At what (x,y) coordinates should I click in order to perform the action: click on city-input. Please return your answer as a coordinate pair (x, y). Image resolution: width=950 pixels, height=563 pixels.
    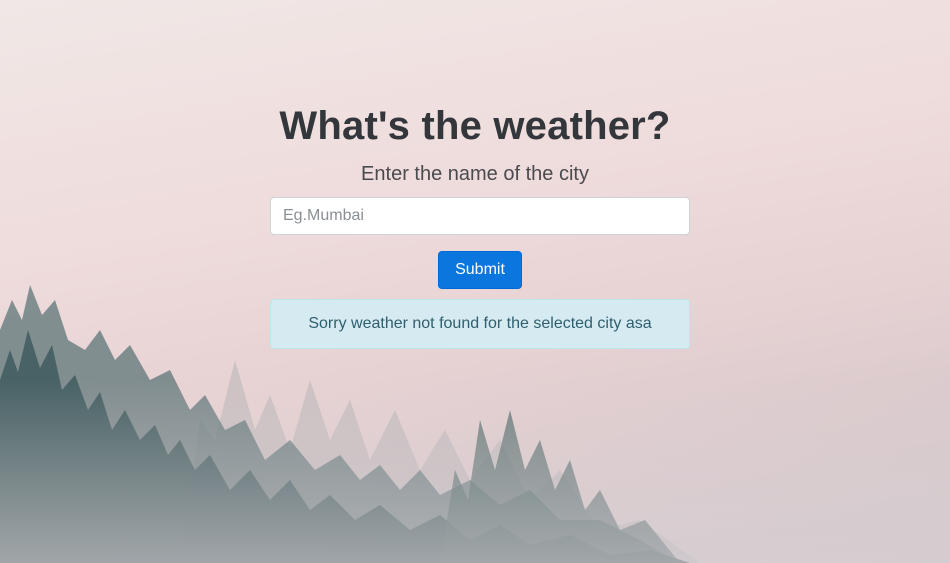
    Looking at the image, I should click on (480, 216).